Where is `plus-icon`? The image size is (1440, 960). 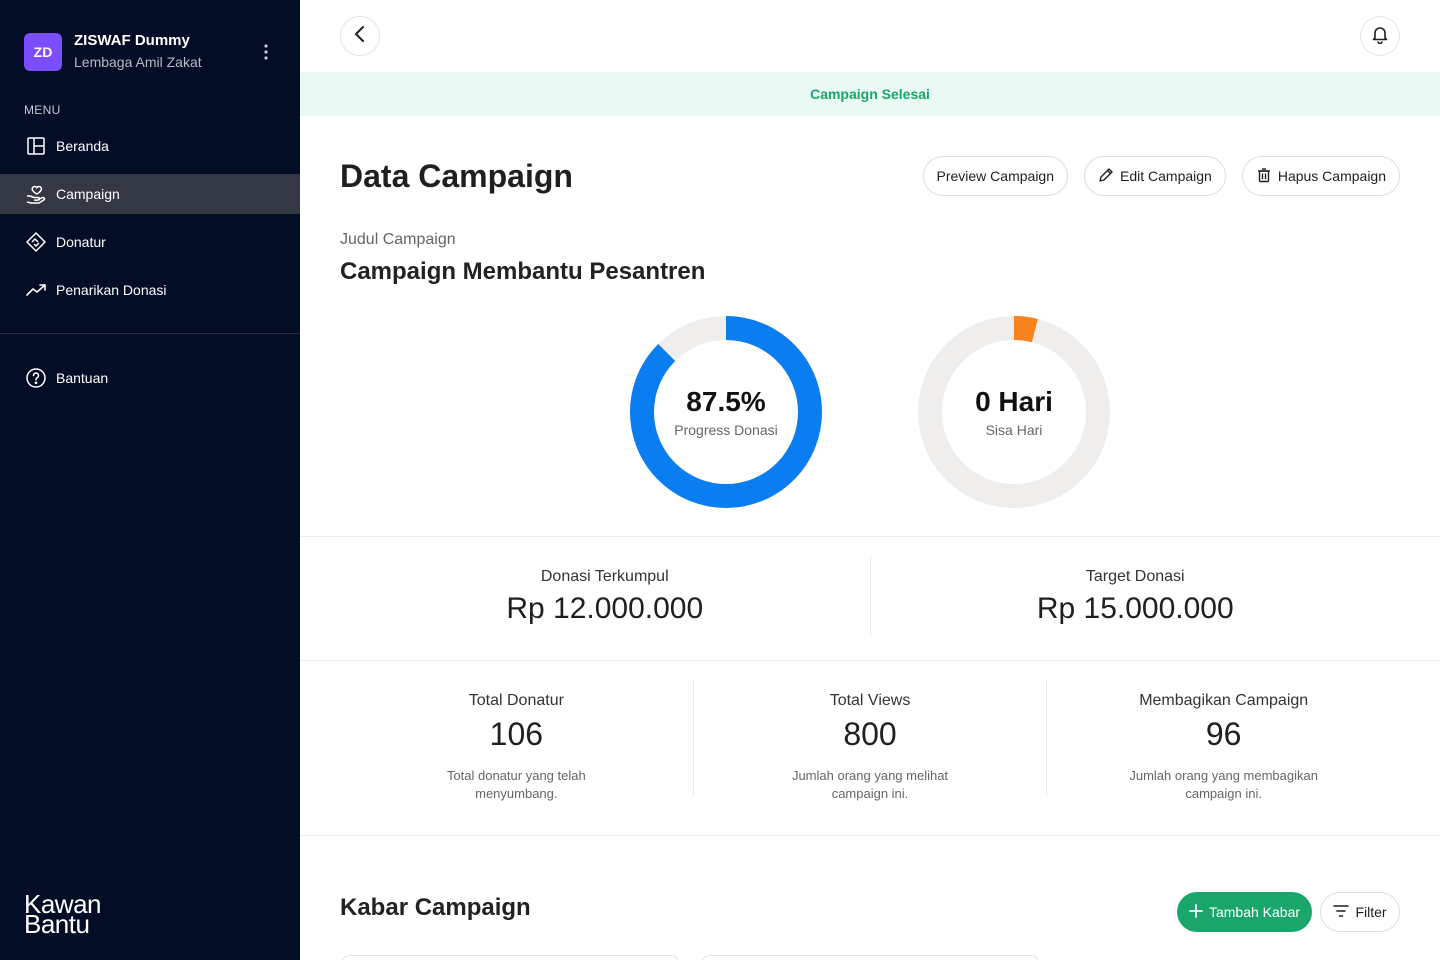 plus-icon is located at coordinates (1199, 912).